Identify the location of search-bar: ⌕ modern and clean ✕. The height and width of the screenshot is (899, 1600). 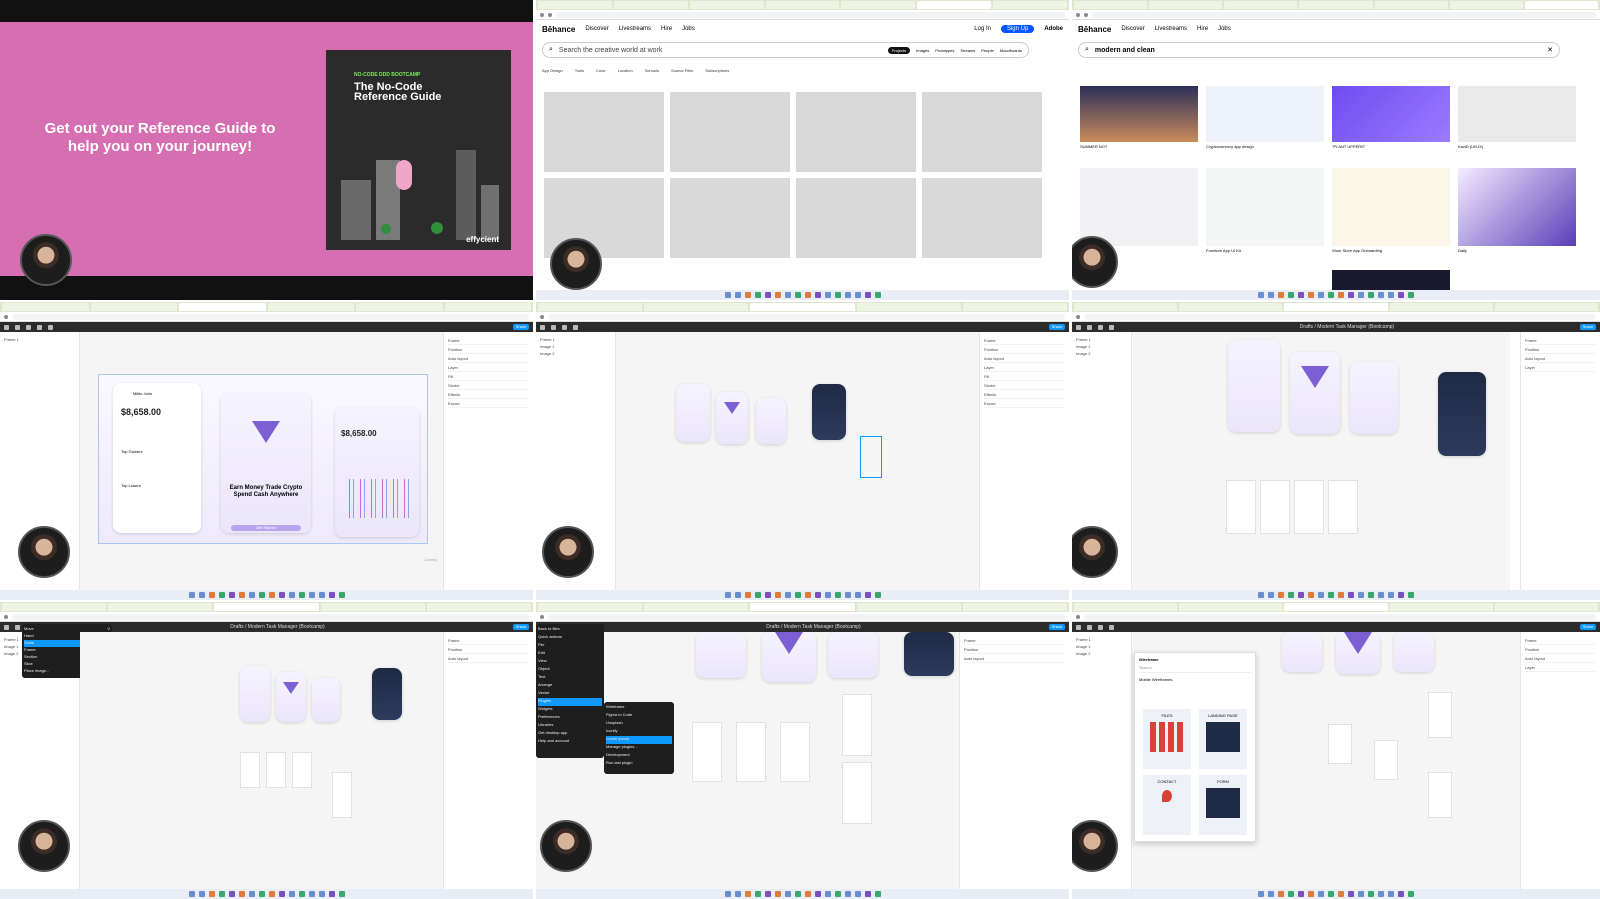
(1319, 50).